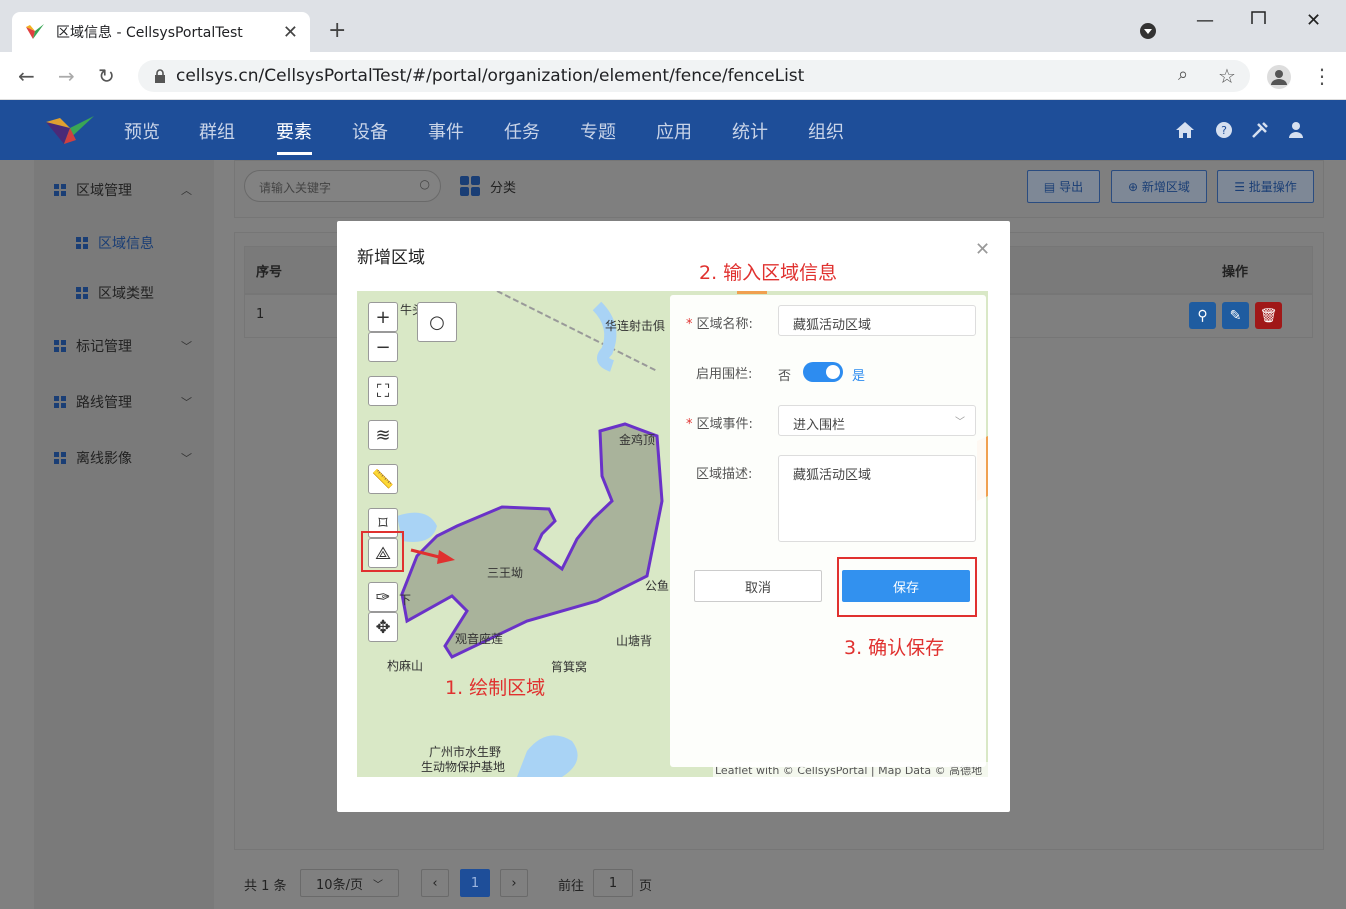 The height and width of the screenshot is (909, 1346). I want to click on export-label: 导出, so click(1071, 187).